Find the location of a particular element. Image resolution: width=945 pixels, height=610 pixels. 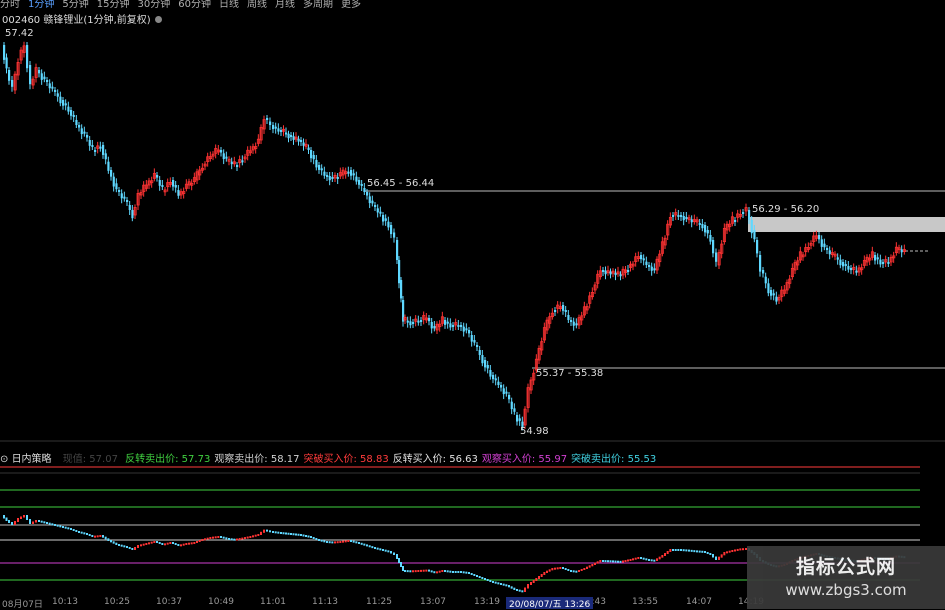

indicator-name: ⊙ 日内策略 is located at coordinates (28, 459).